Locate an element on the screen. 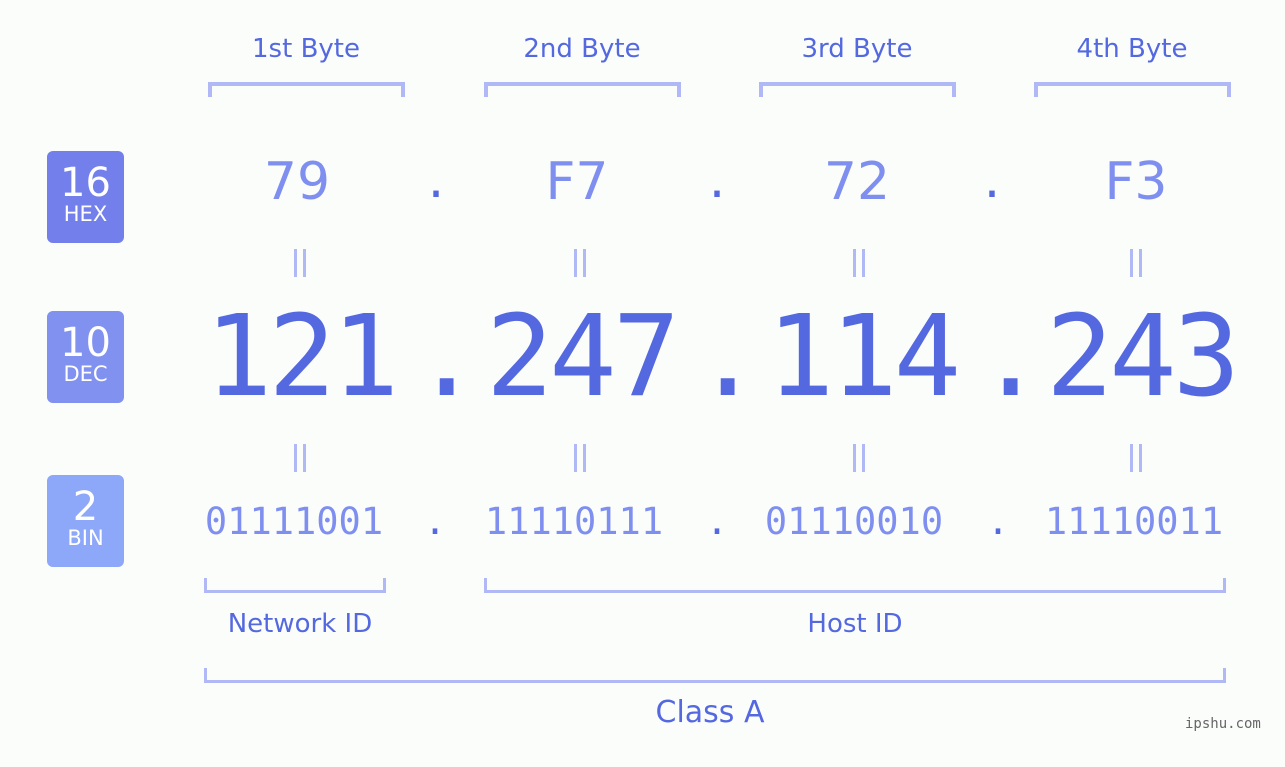  watermark: ipshu.com is located at coordinates (1223, 724).